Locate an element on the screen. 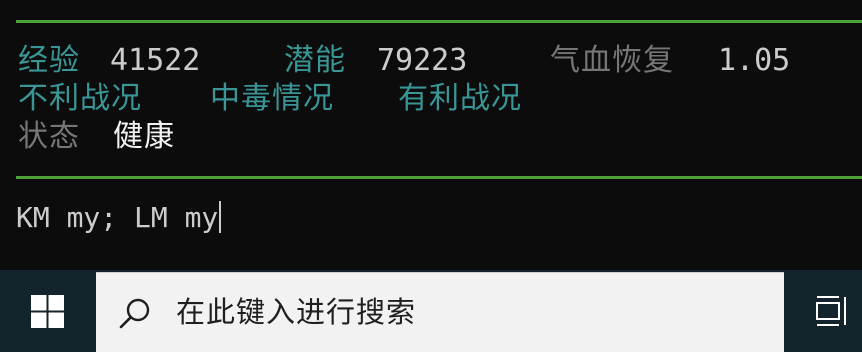  task-view-icon is located at coordinates (831, 311).